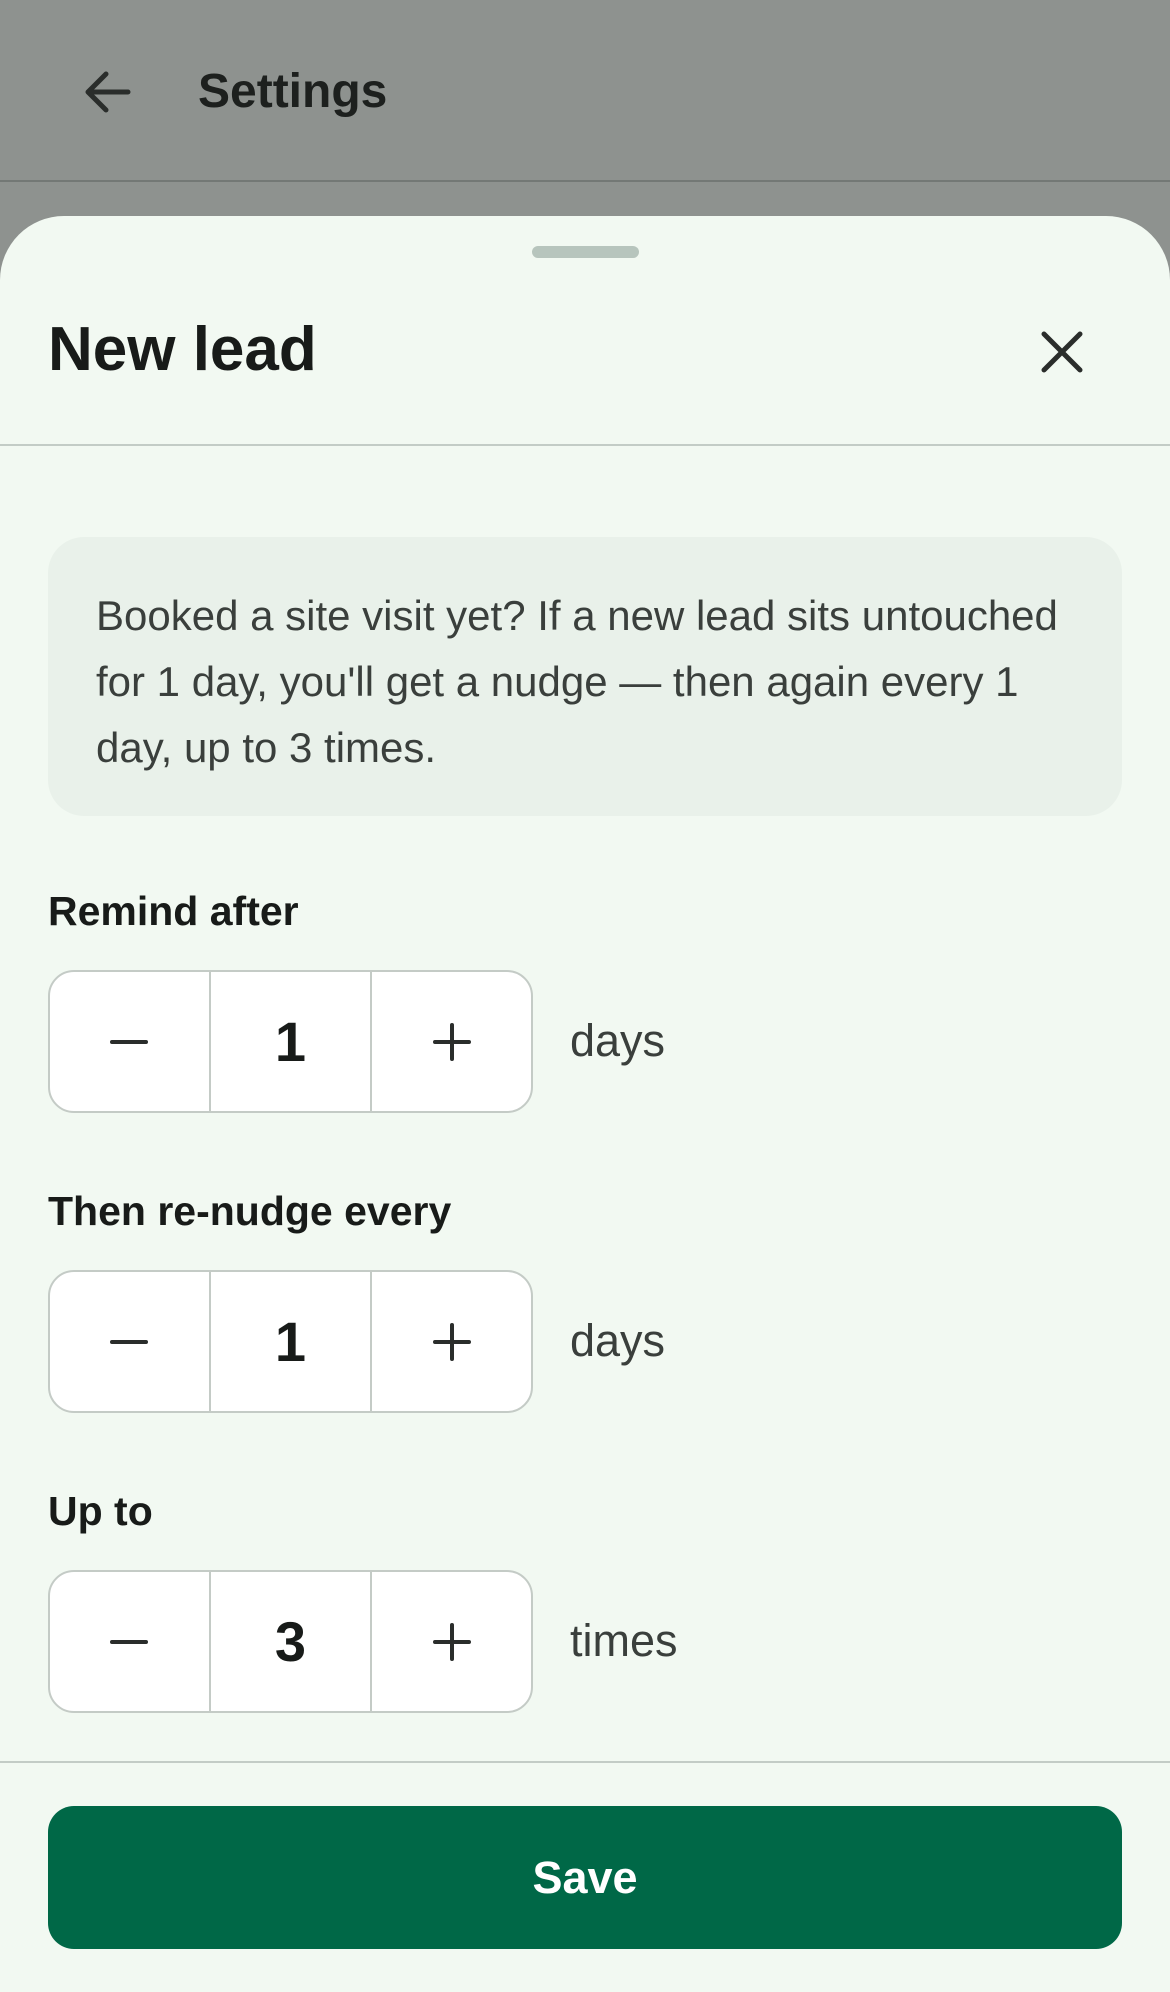 The image size is (1170, 1992). I want to click on renudge-every-value: 1, so click(290, 1341).